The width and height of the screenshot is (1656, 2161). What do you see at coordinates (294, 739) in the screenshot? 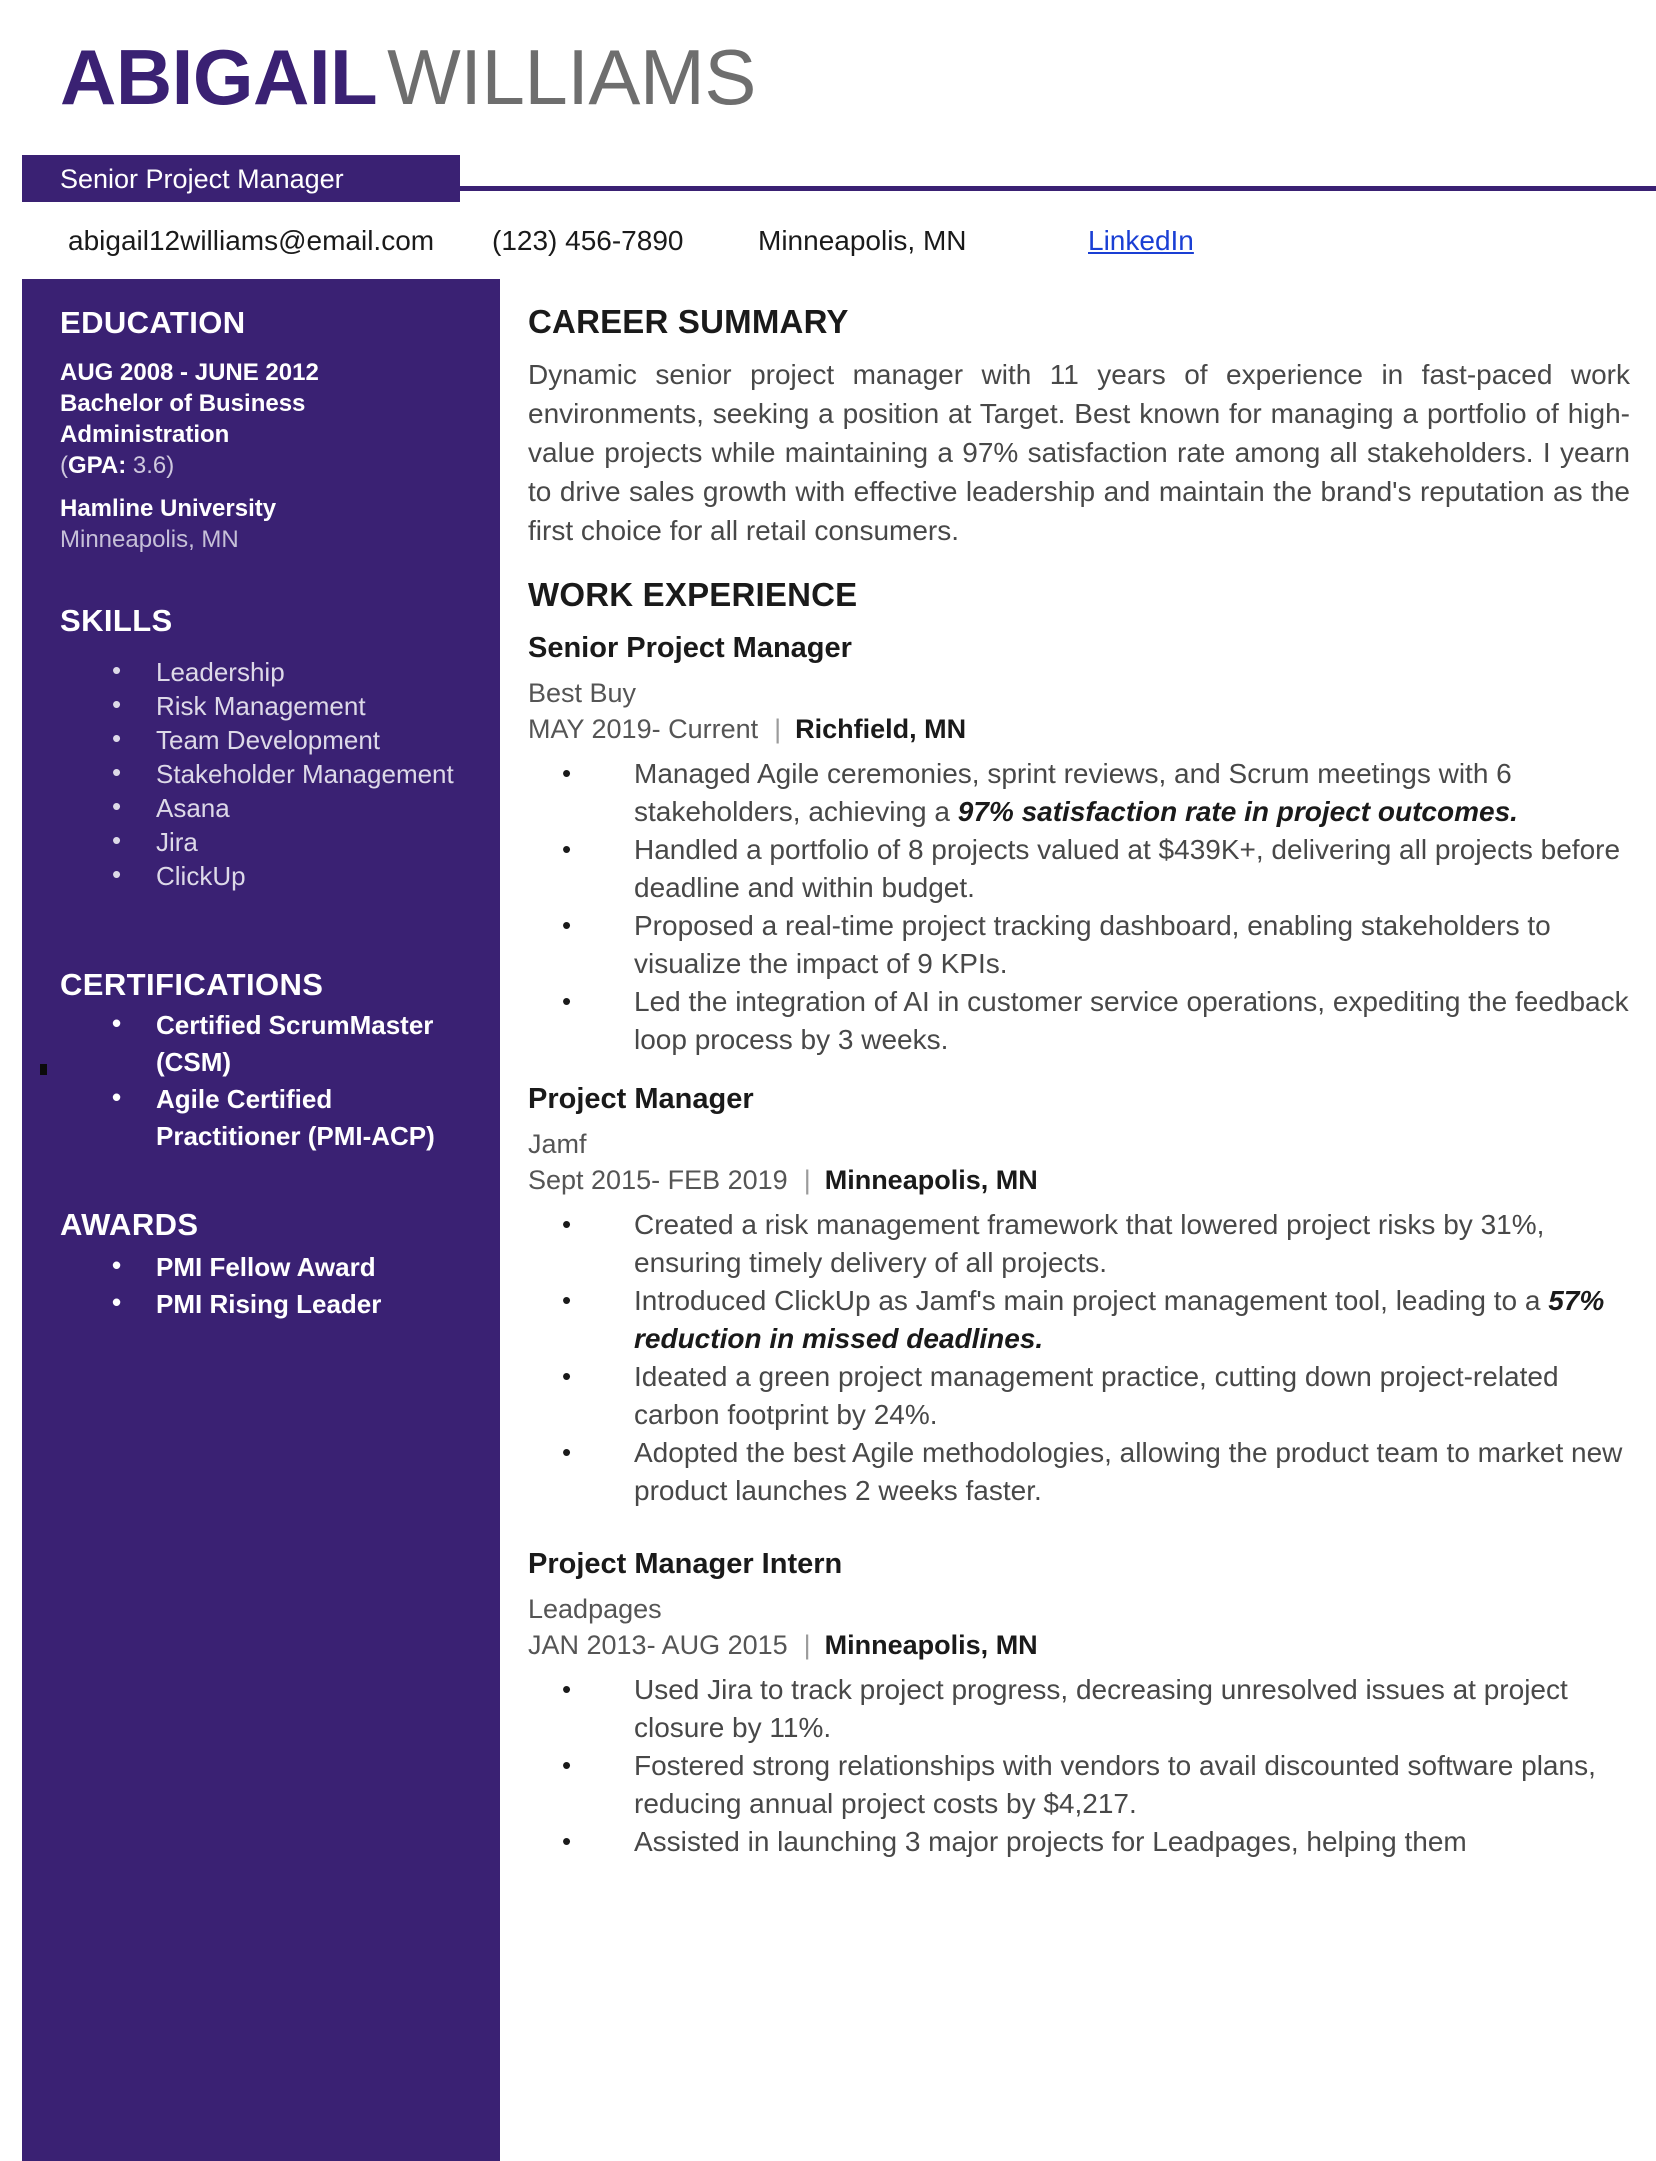
I see `skill-item: Team Development` at bounding box center [294, 739].